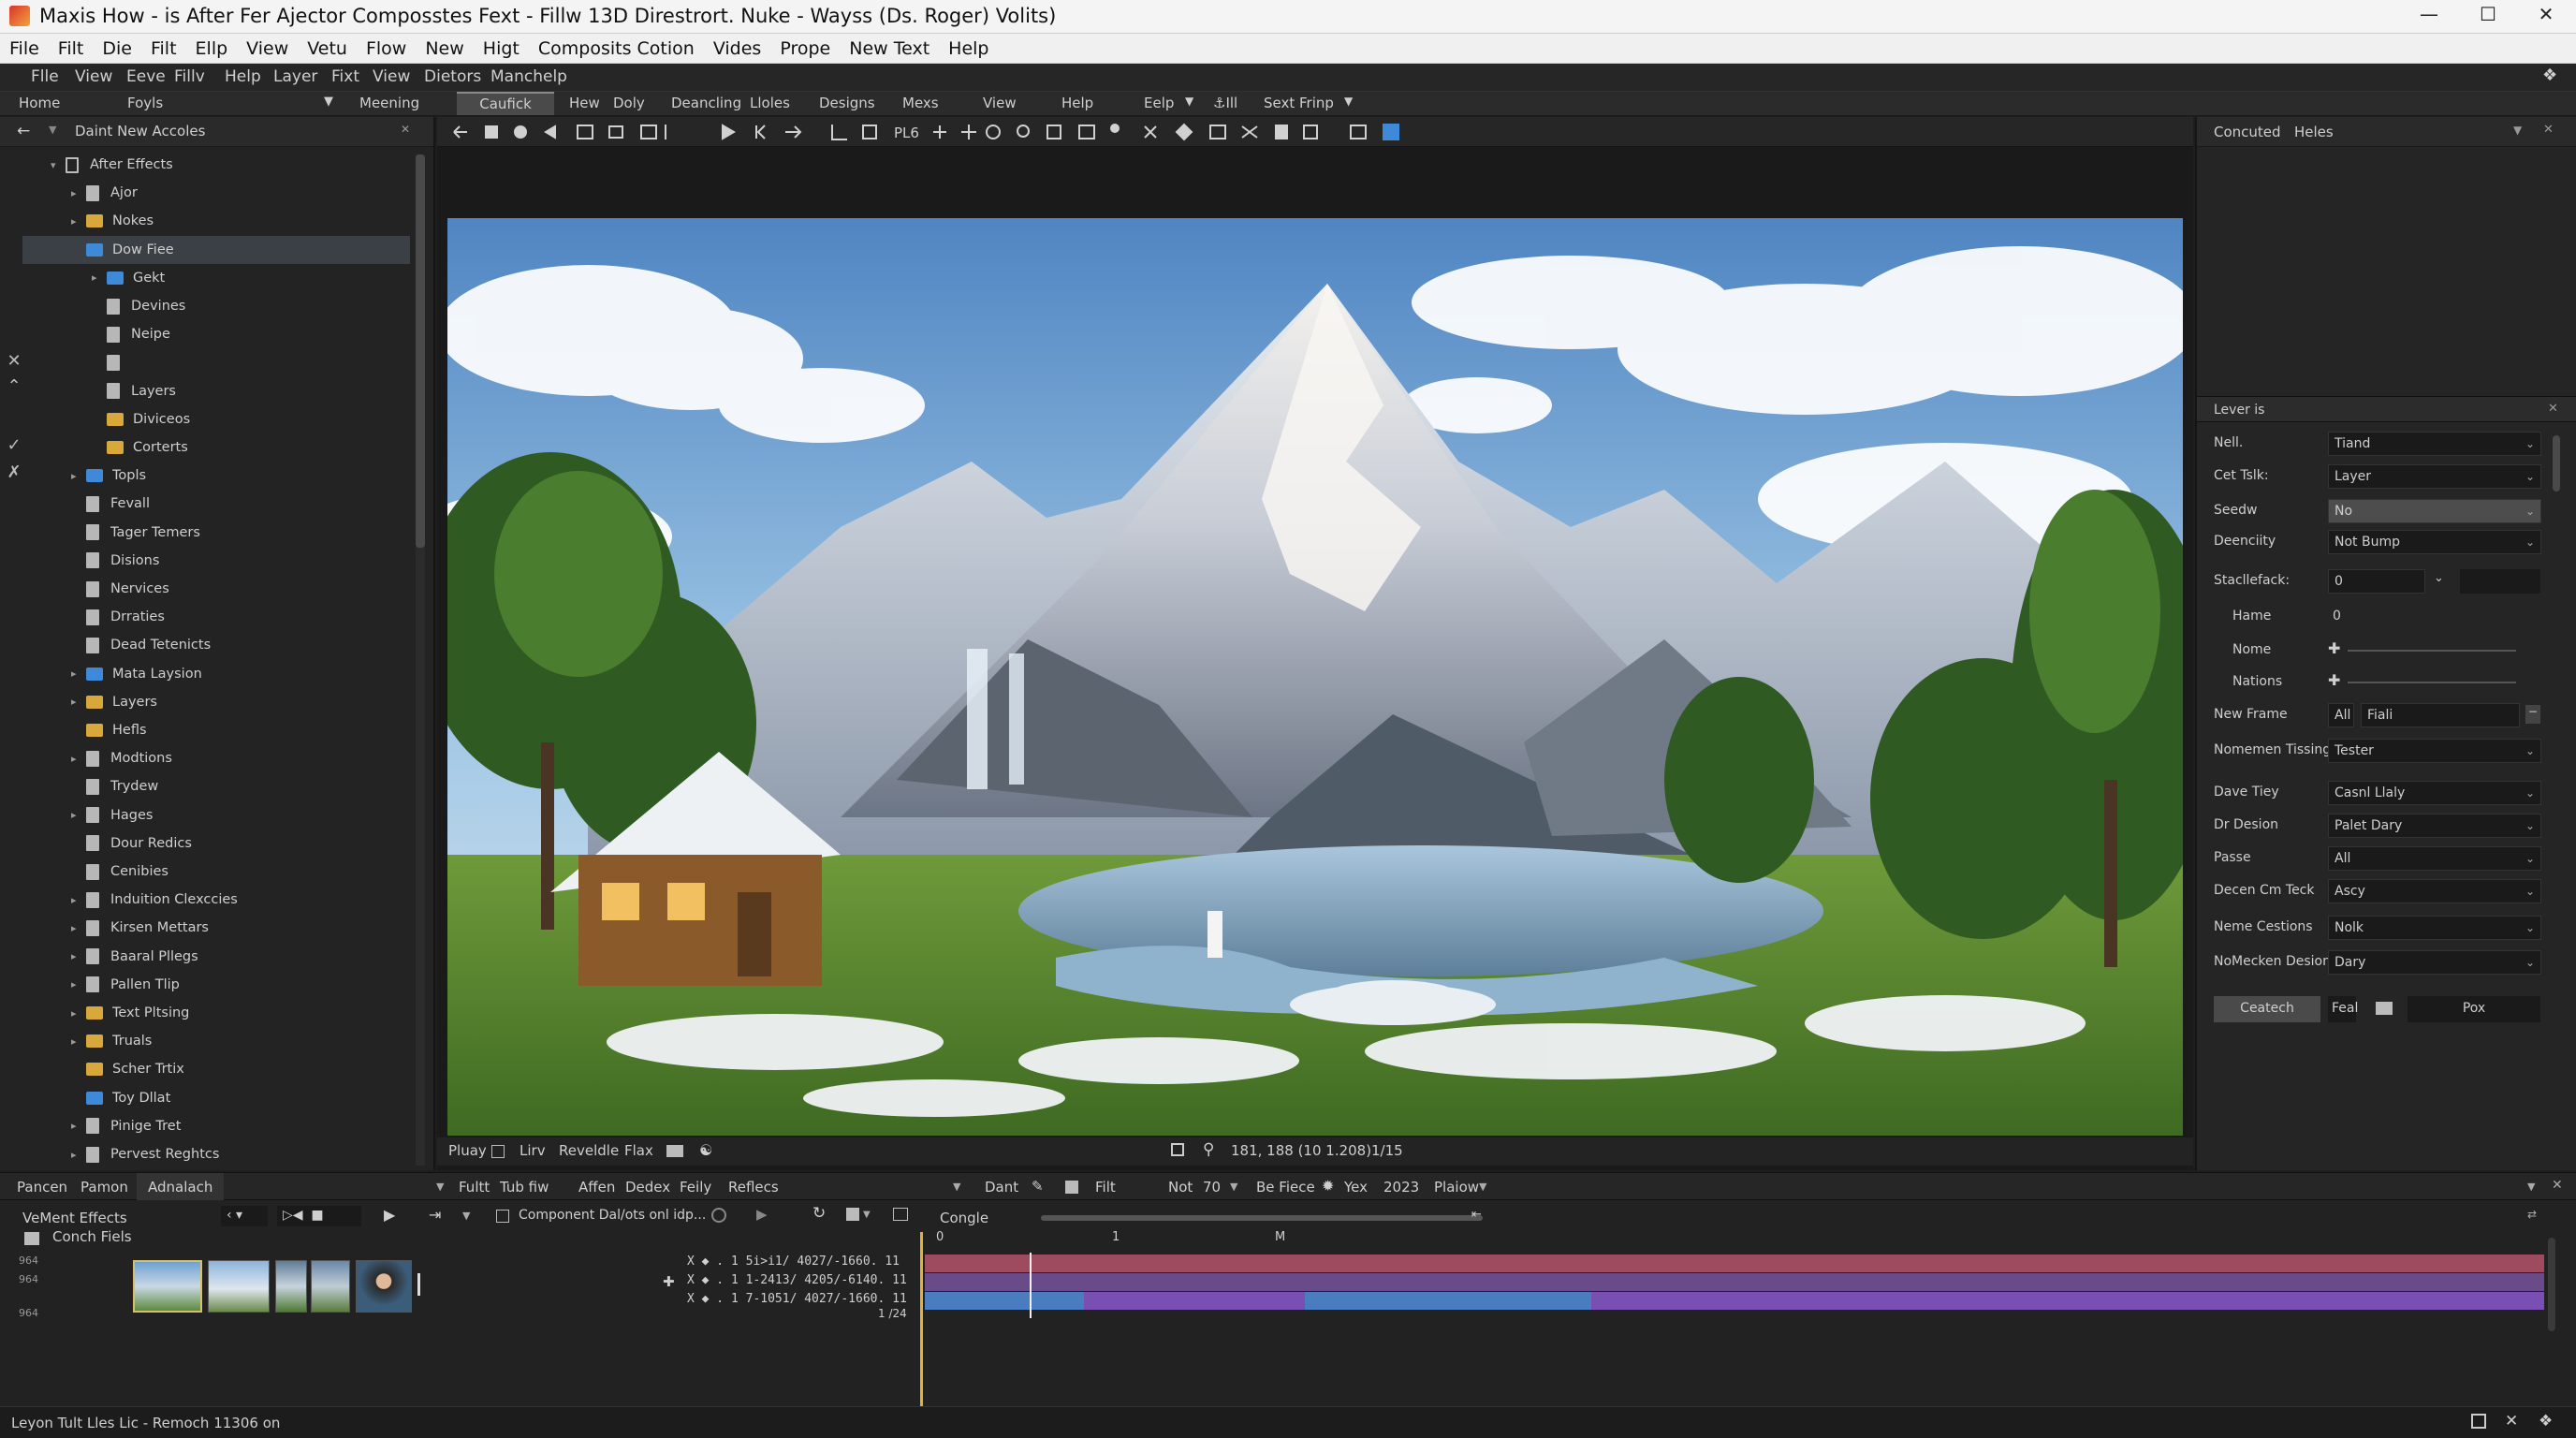 This screenshot has width=2576, height=1438. I want to click on menu-item: Prope, so click(805, 48).